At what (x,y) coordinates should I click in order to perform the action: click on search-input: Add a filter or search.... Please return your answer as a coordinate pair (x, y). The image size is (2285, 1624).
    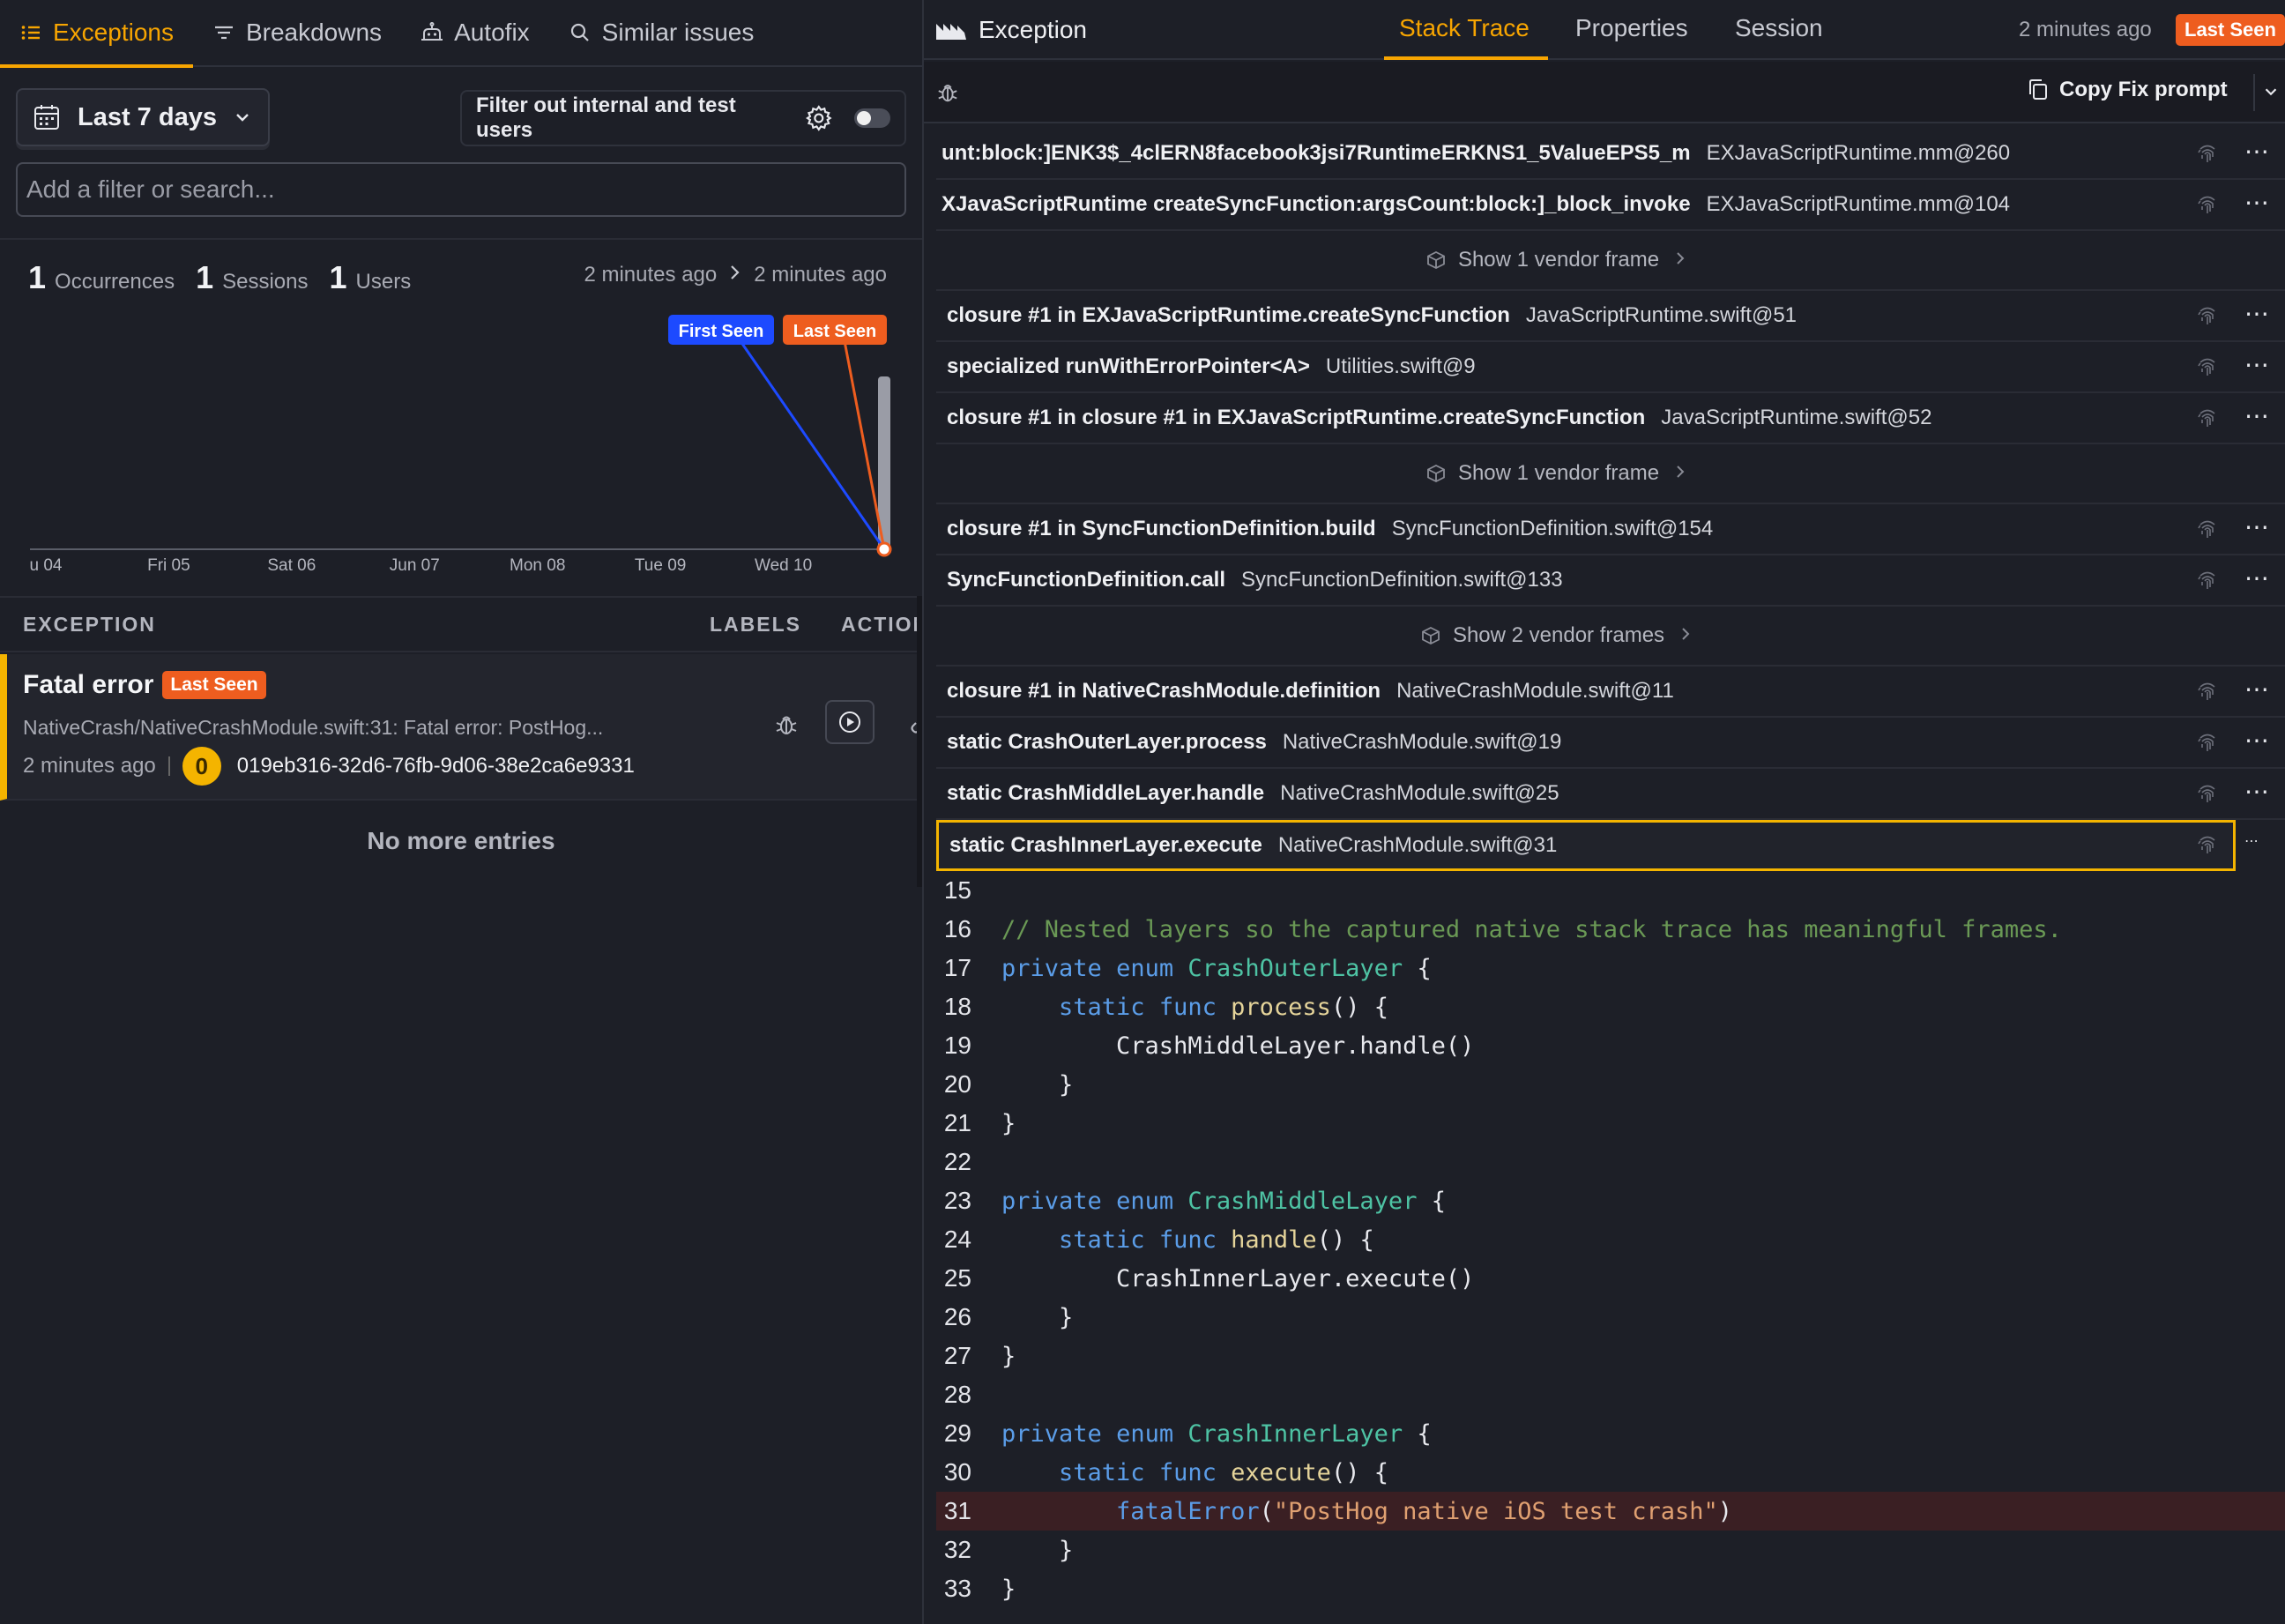
    Looking at the image, I should click on (461, 189).